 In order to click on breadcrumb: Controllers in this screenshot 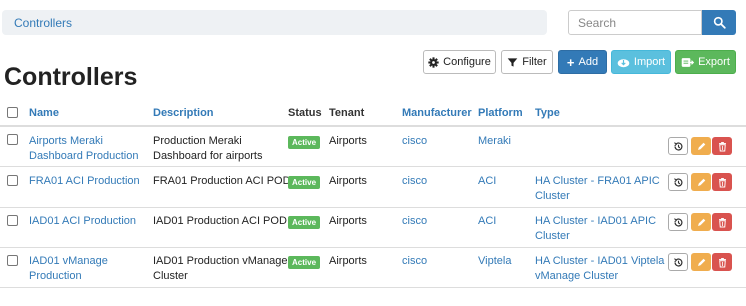, I will do `click(274, 22)`.